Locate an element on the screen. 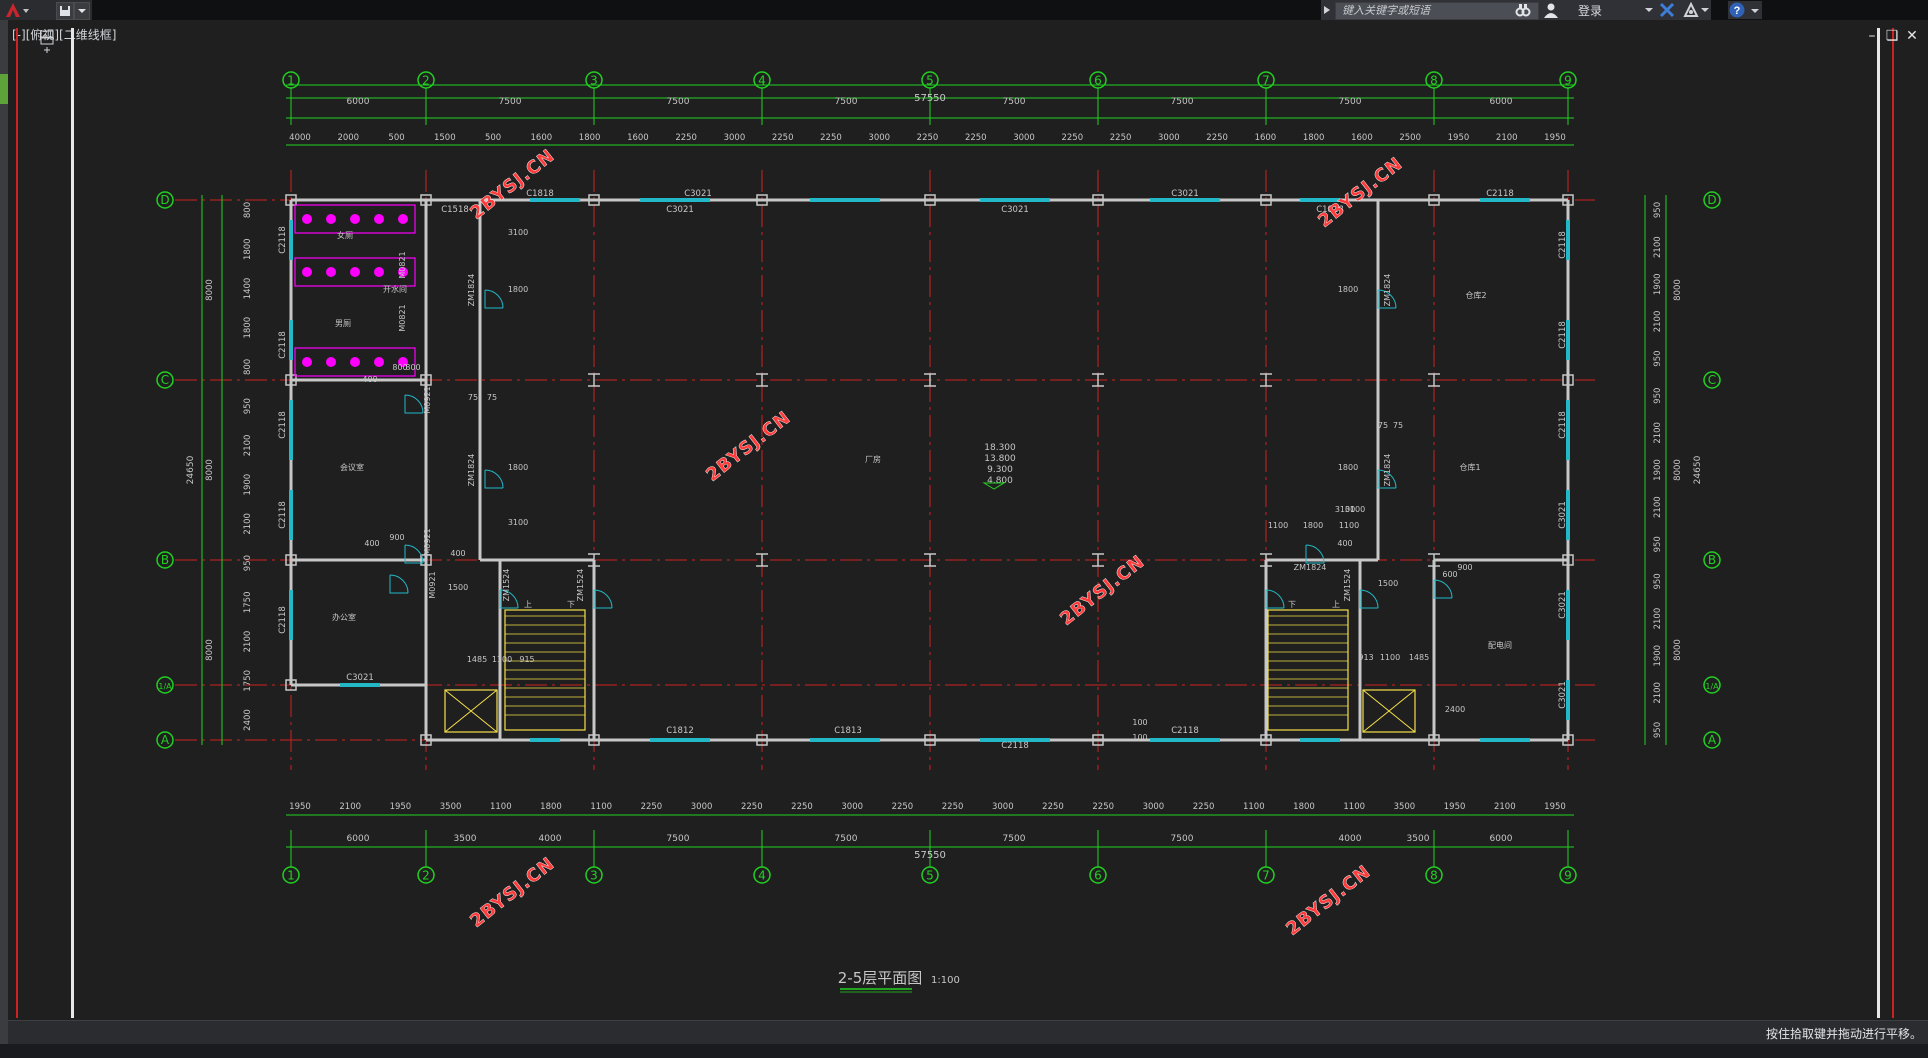 The width and height of the screenshot is (1928, 1058). dimension-text: 1500 is located at coordinates (445, 138).